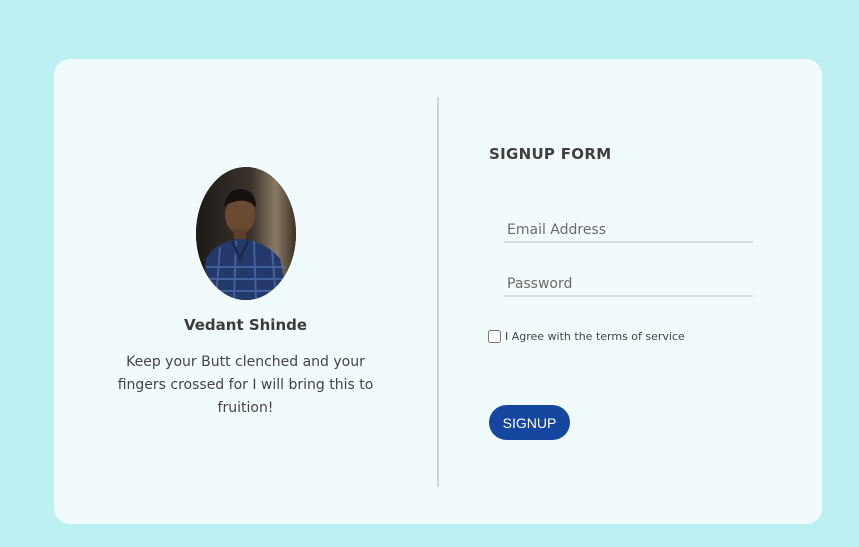  Describe the element at coordinates (628, 285) in the screenshot. I see `password-field` at that location.